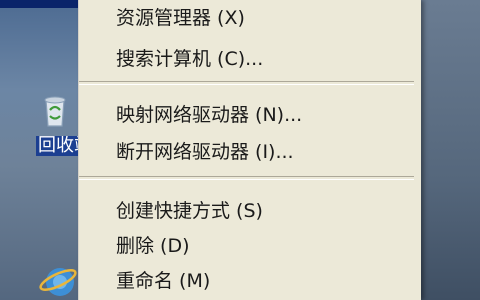  I want to click on desktop-background-right, so click(450, 150).